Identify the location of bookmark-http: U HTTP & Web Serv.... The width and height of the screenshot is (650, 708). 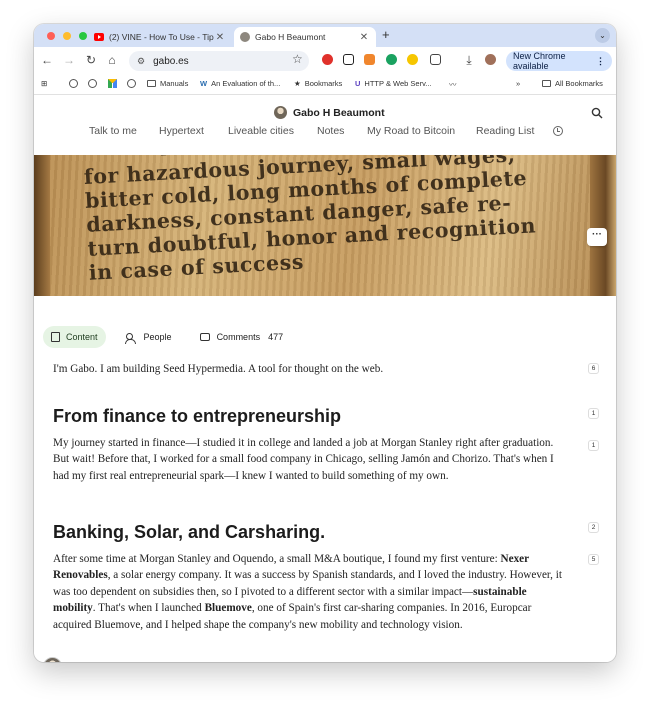
(393, 83).